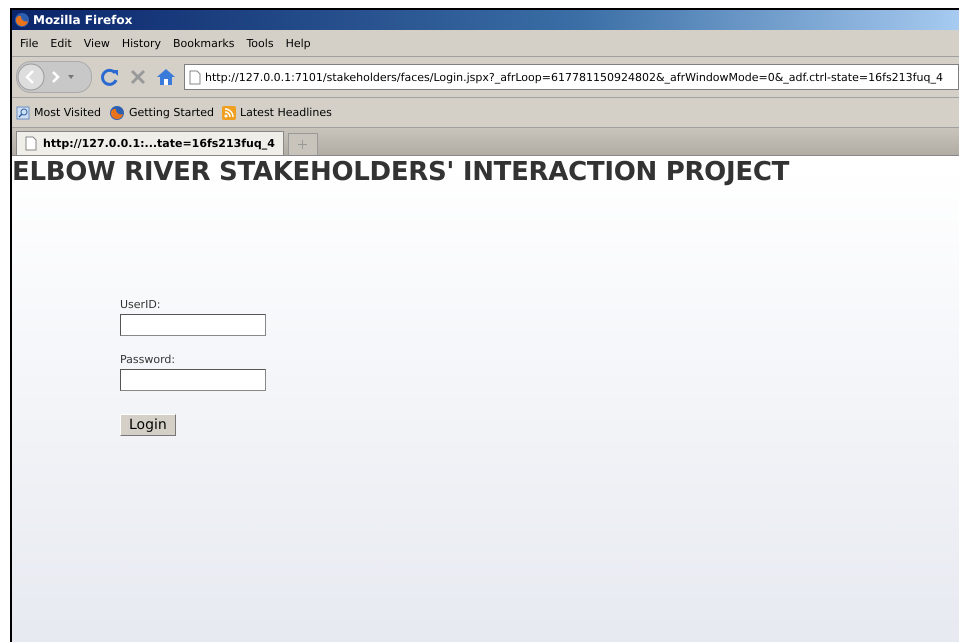 The width and height of the screenshot is (959, 642). Describe the element at coordinates (401, 172) in the screenshot. I see `page-heading: ELBOW RIVER STAKEHOLDERS' INTERACTION PROJECT` at that location.